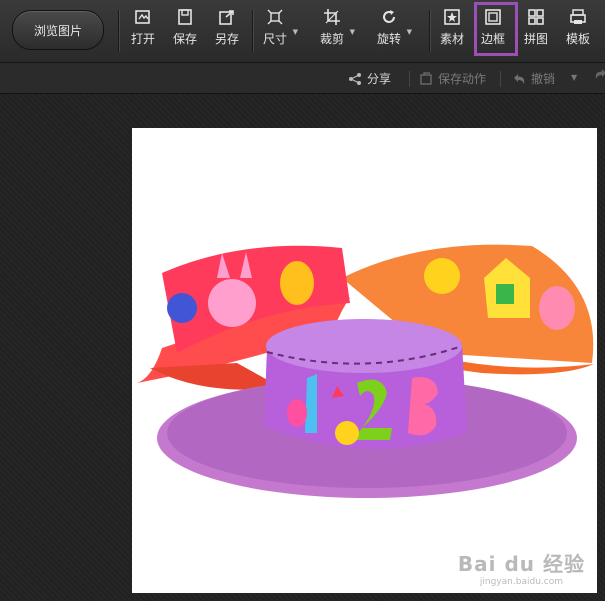  Describe the element at coordinates (536, 17) in the screenshot. I see `collage-icon` at that location.